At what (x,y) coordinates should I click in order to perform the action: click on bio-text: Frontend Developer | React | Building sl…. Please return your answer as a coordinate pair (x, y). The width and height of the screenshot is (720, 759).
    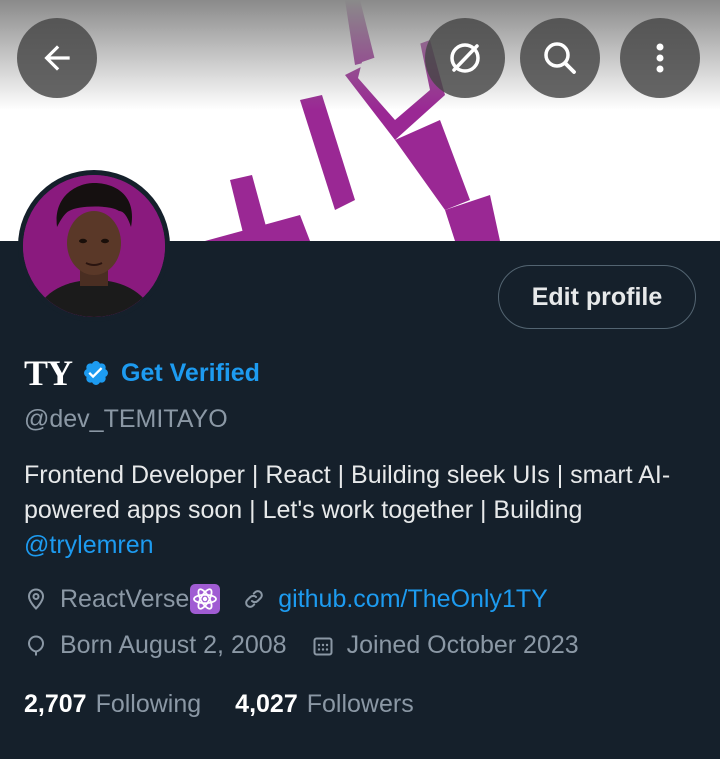
    Looking at the image, I should click on (347, 492).